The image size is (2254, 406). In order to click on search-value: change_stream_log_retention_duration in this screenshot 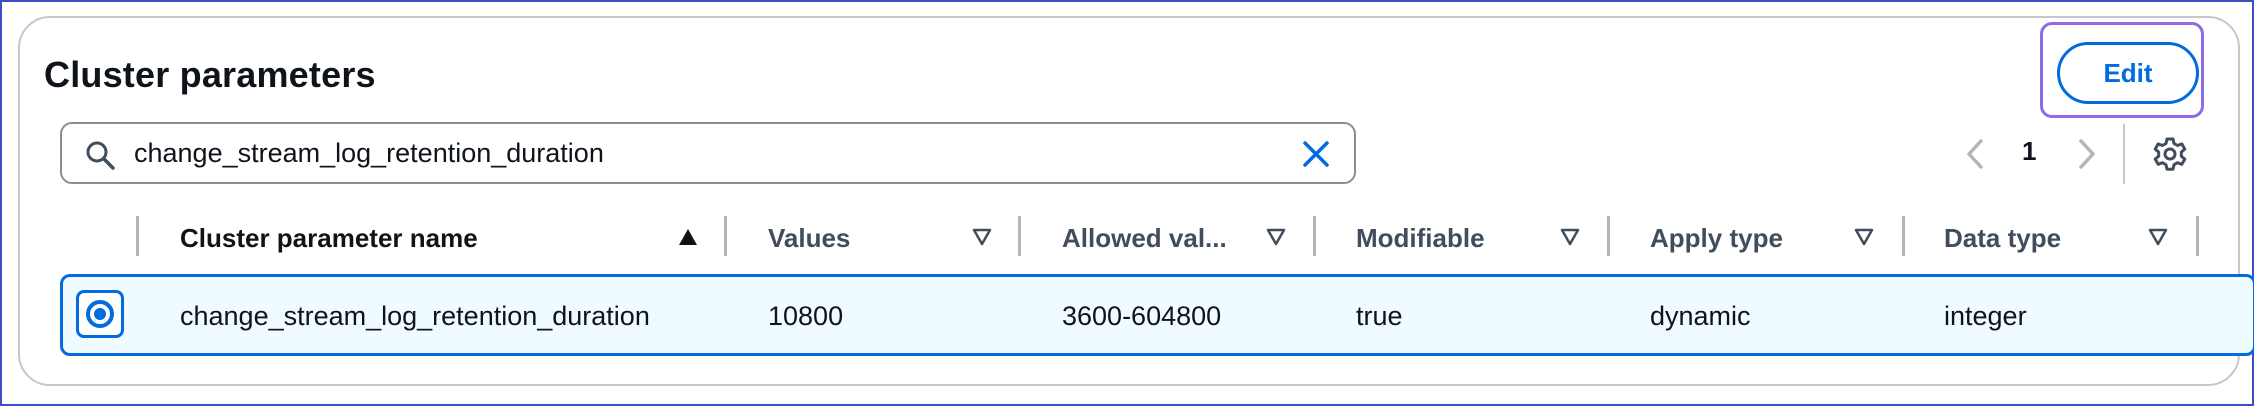, I will do `click(369, 153)`.